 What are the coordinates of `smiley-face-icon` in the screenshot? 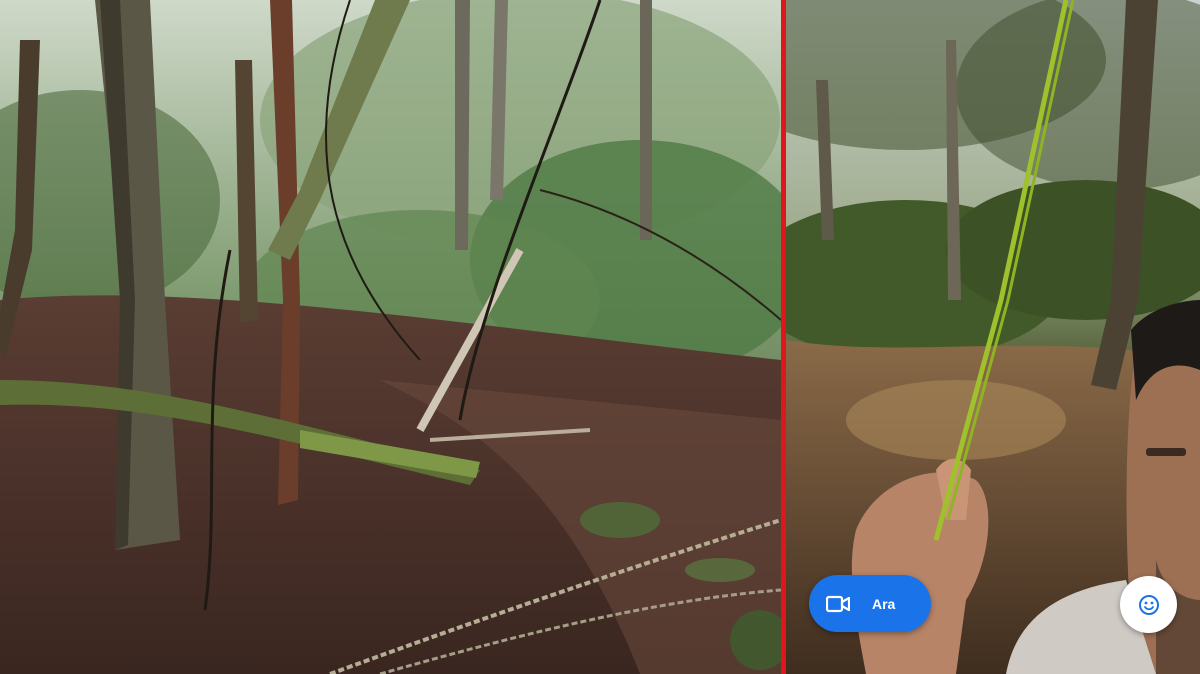 It's located at (1149, 605).